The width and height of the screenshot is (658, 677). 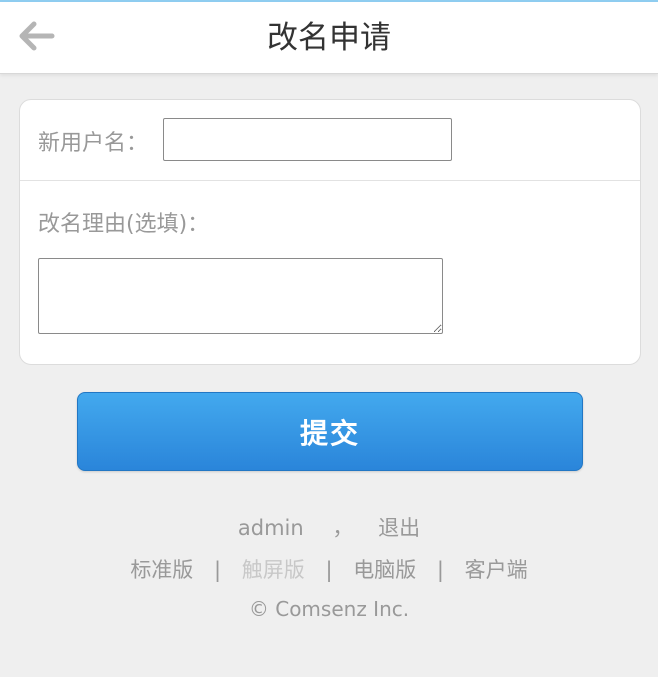 What do you see at coordinates (496, 570) in the screenshot?
I see `client-link: 客户端` at bounding box center [496, 570].